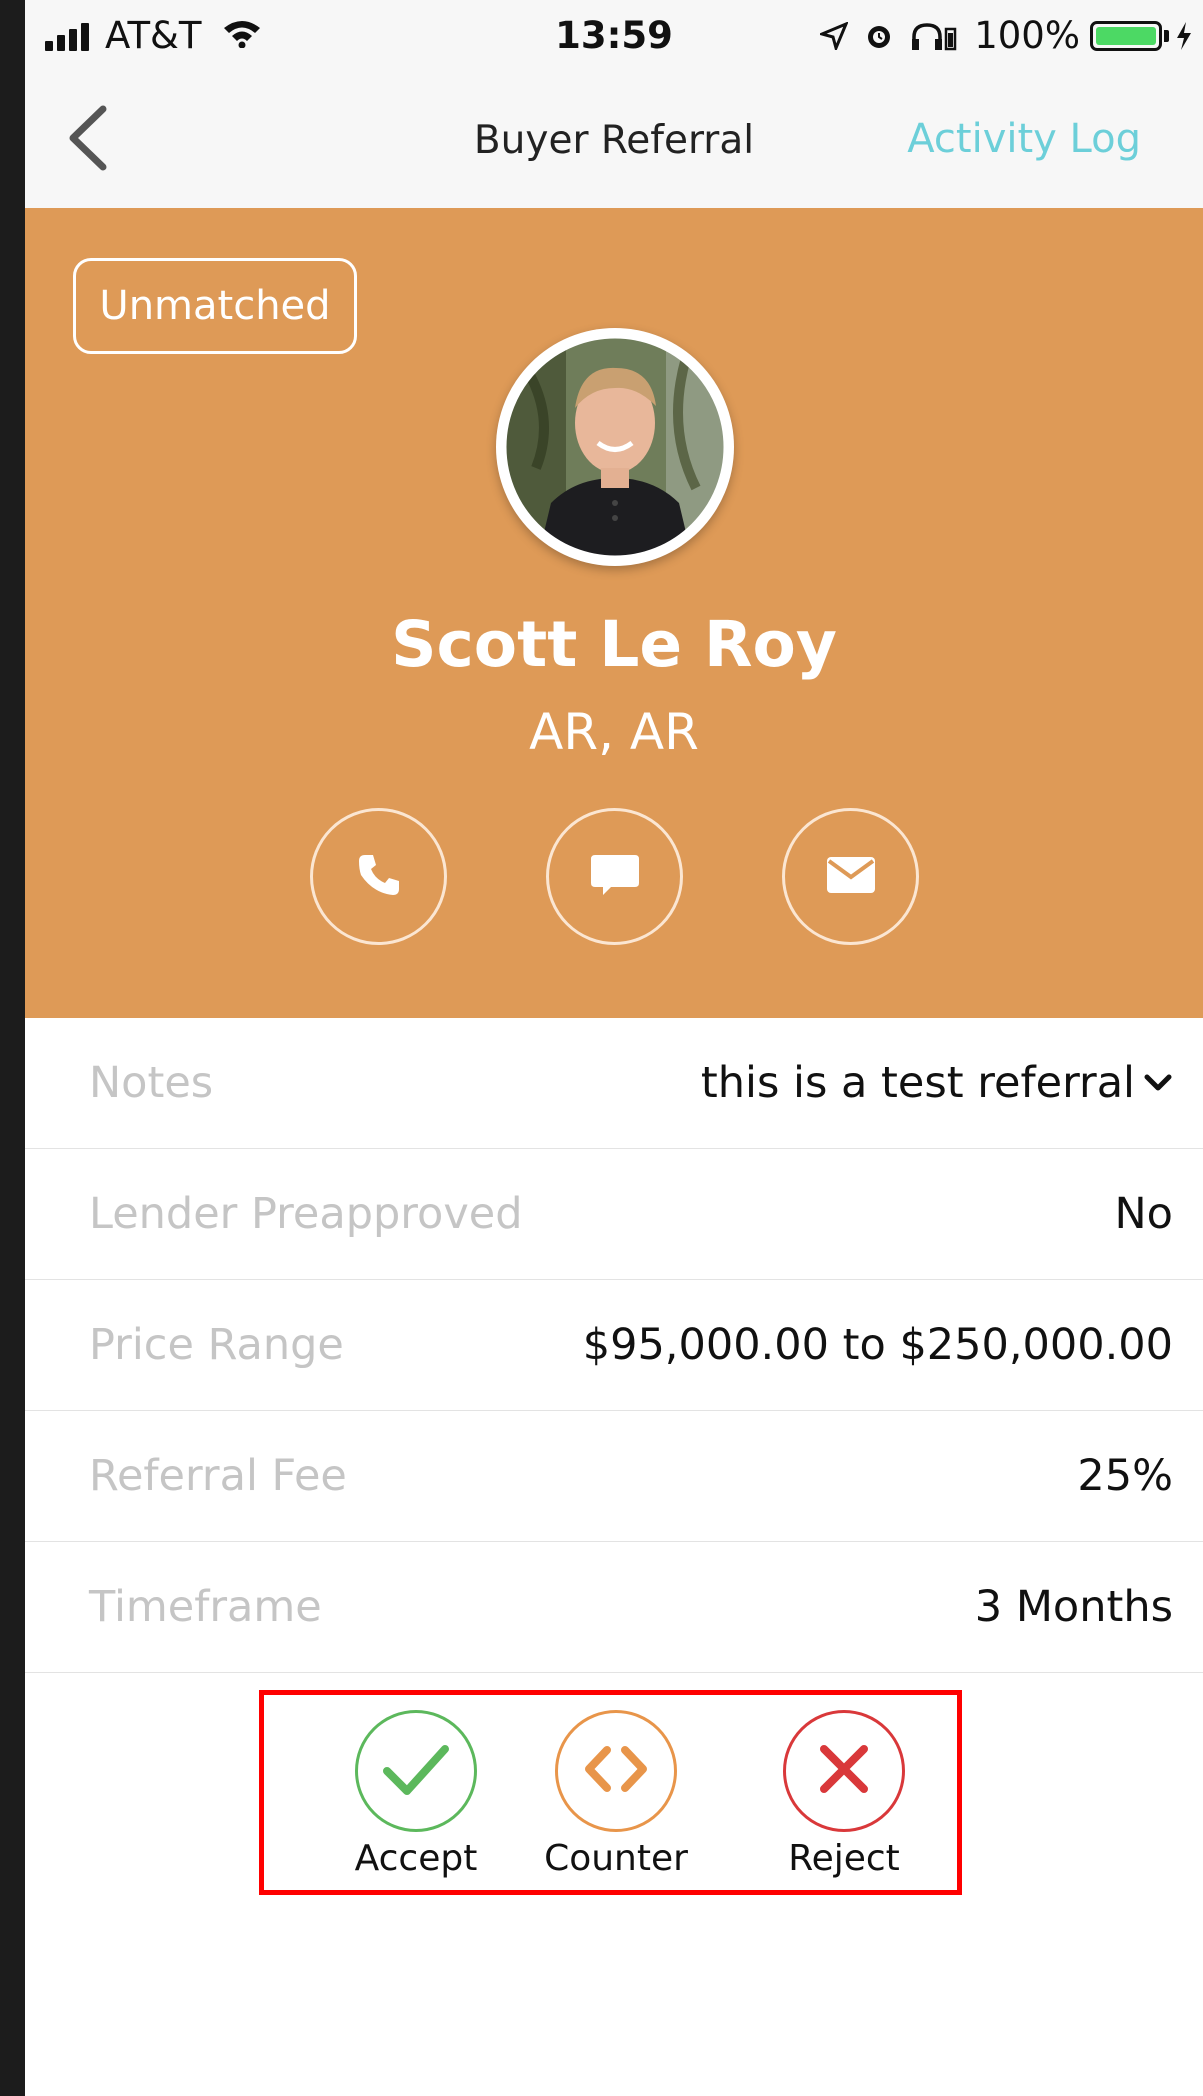 The width and height of the screenshot is (1203, 2096). I want to click on detail-row-price: Price Range $95,000.00 to $250,000.00, so click(614, 1345).